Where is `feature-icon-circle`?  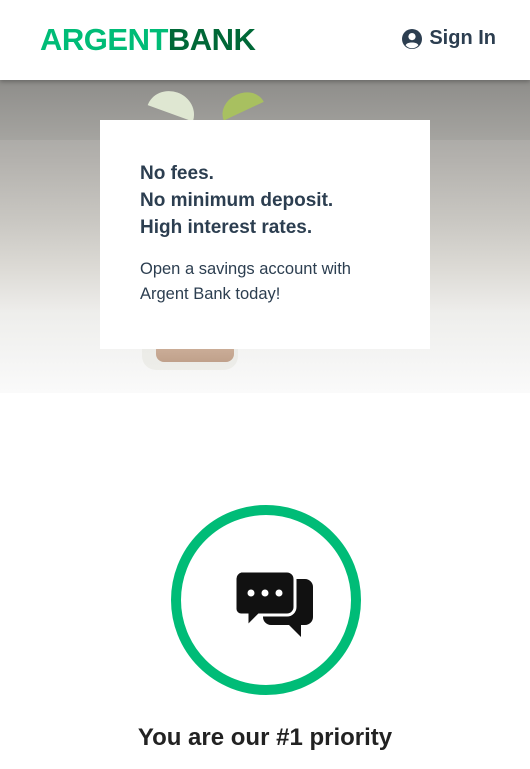 feature-icon-circle is located at coordinates (266, 600).